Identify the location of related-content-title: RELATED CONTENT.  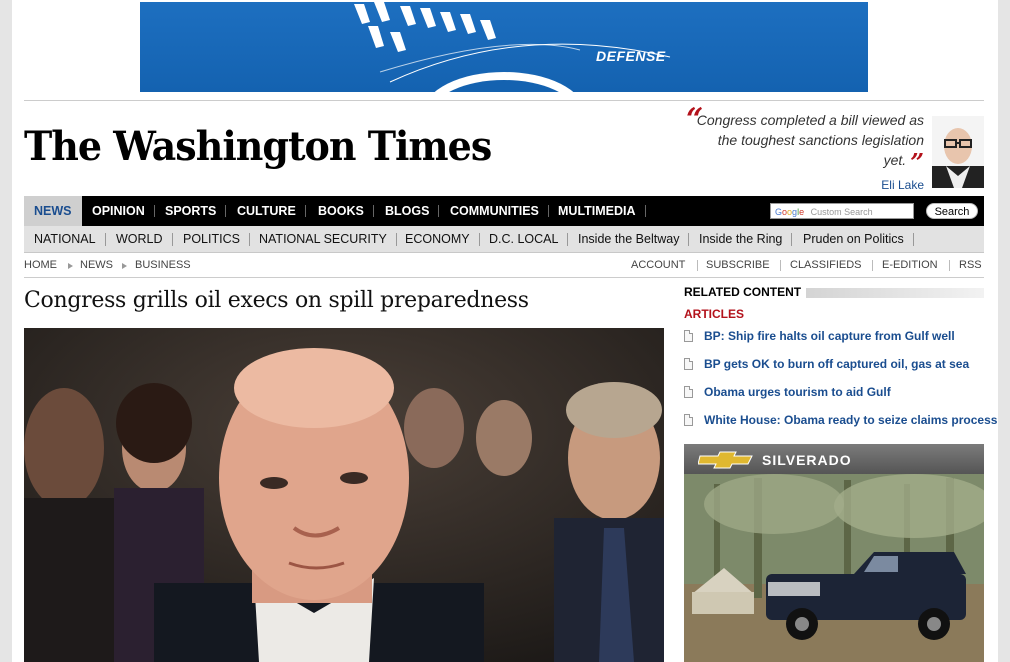
(743, 292).